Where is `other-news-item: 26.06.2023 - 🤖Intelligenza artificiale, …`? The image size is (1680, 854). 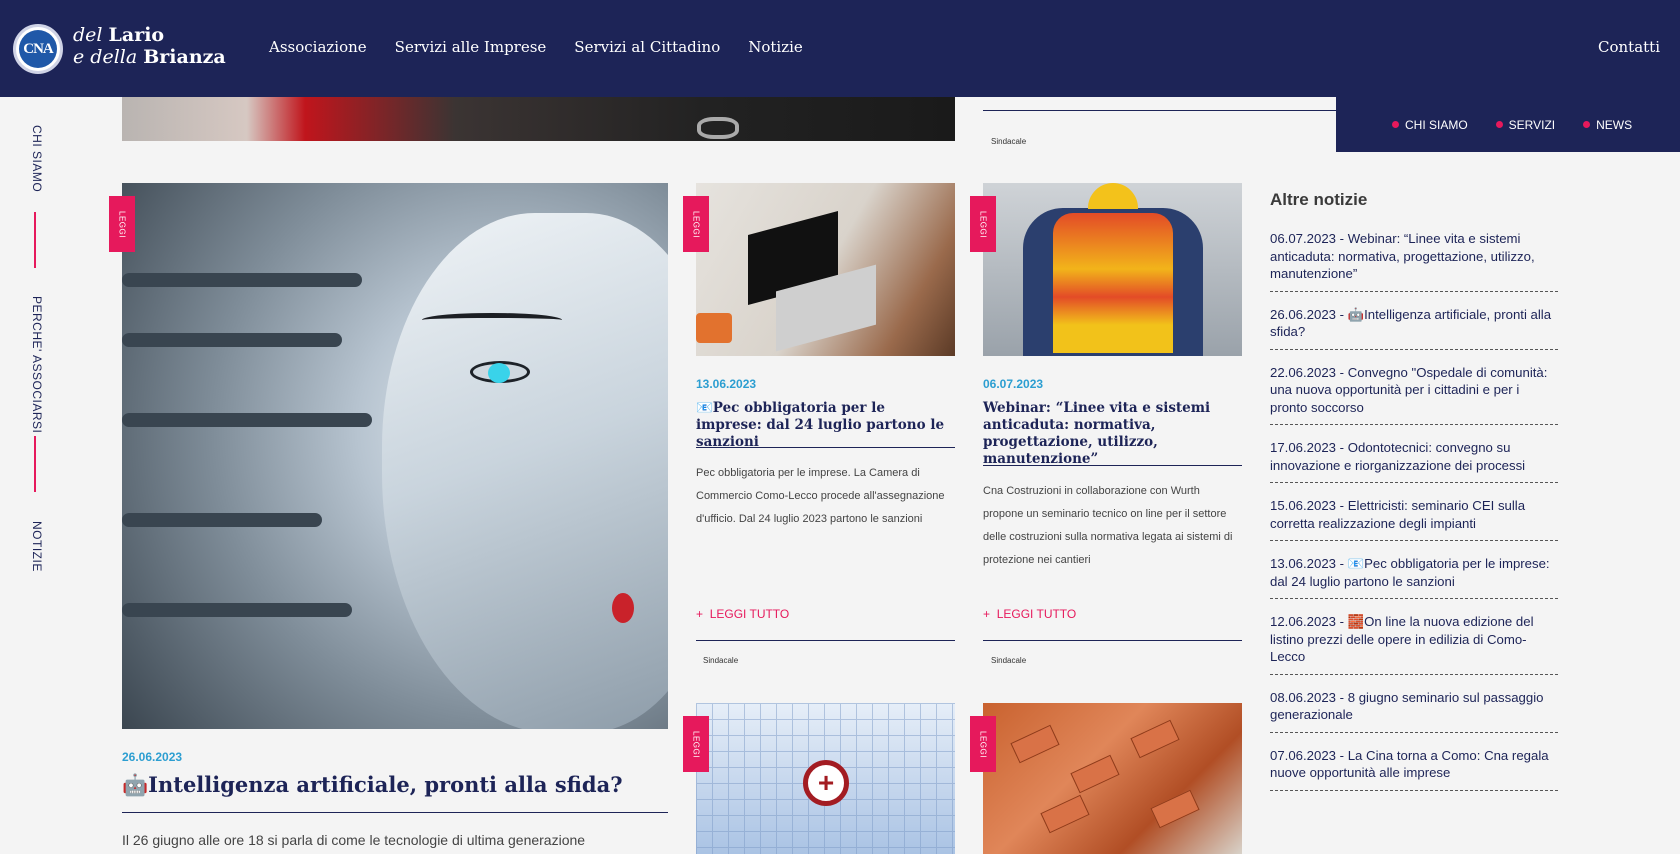 other-news-item: 26.06.2023 - 🤖Intelligenza artificiale, … is located at coordinates (1414, 328).